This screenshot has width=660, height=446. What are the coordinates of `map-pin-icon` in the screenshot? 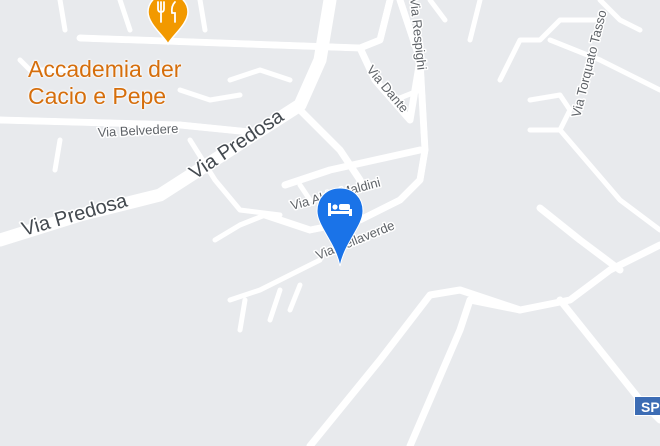 It's located at (340, 227).